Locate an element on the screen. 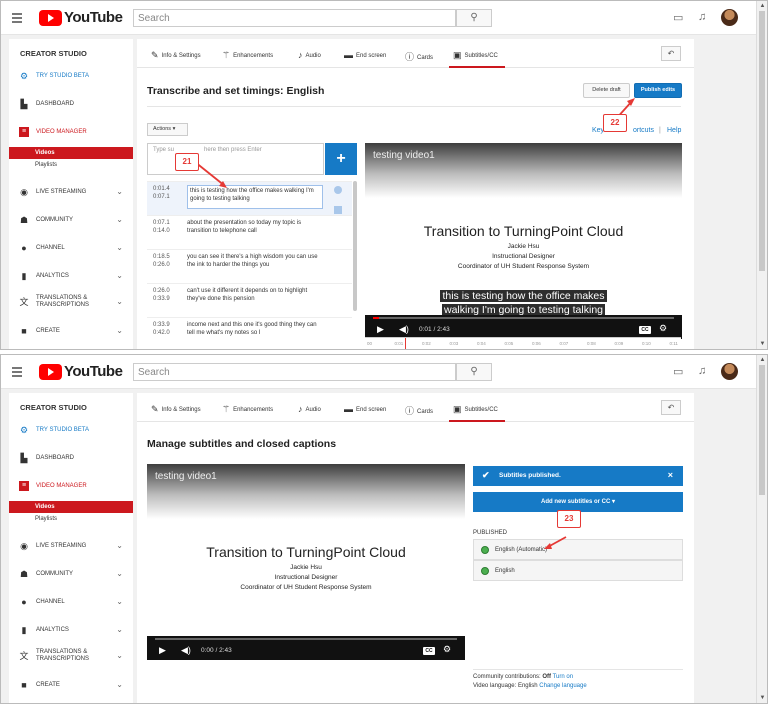 This screenshot has width=768, height=706. callout-23: 23 is located at coordinates (569, 519).